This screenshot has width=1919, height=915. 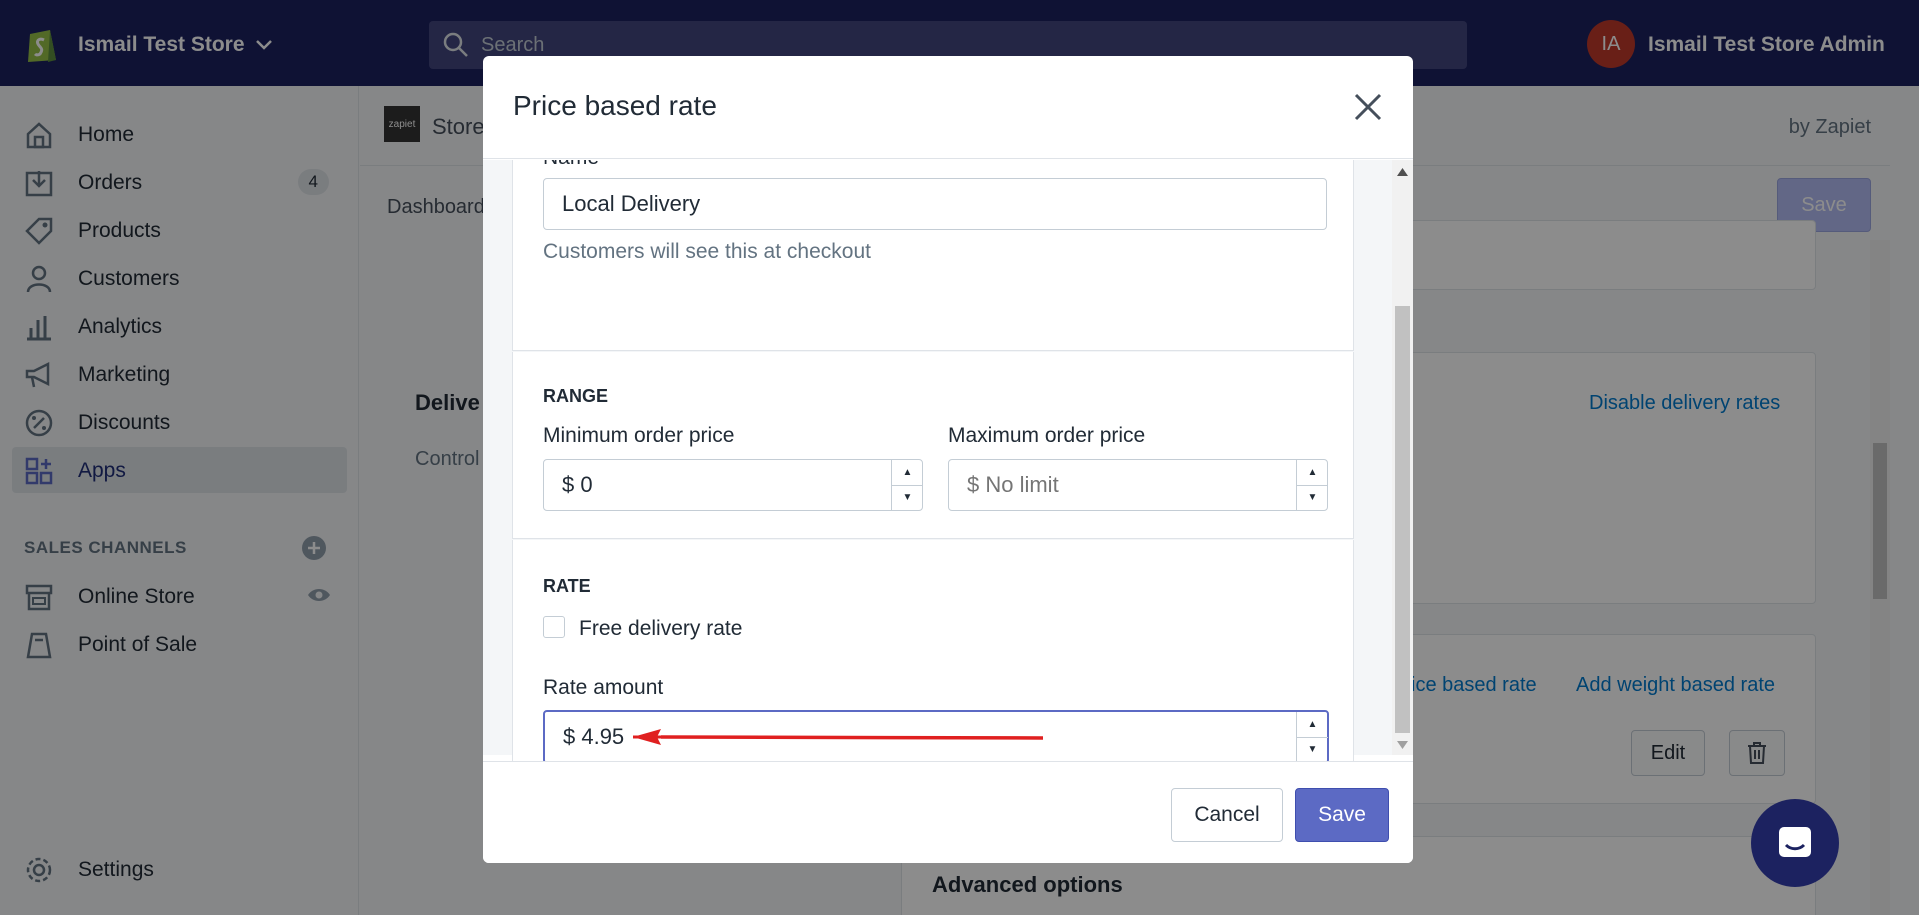 What do you see at coordinates (935, 204) in the screenshot?
I see `name-input` at bounding box center [935, 204].